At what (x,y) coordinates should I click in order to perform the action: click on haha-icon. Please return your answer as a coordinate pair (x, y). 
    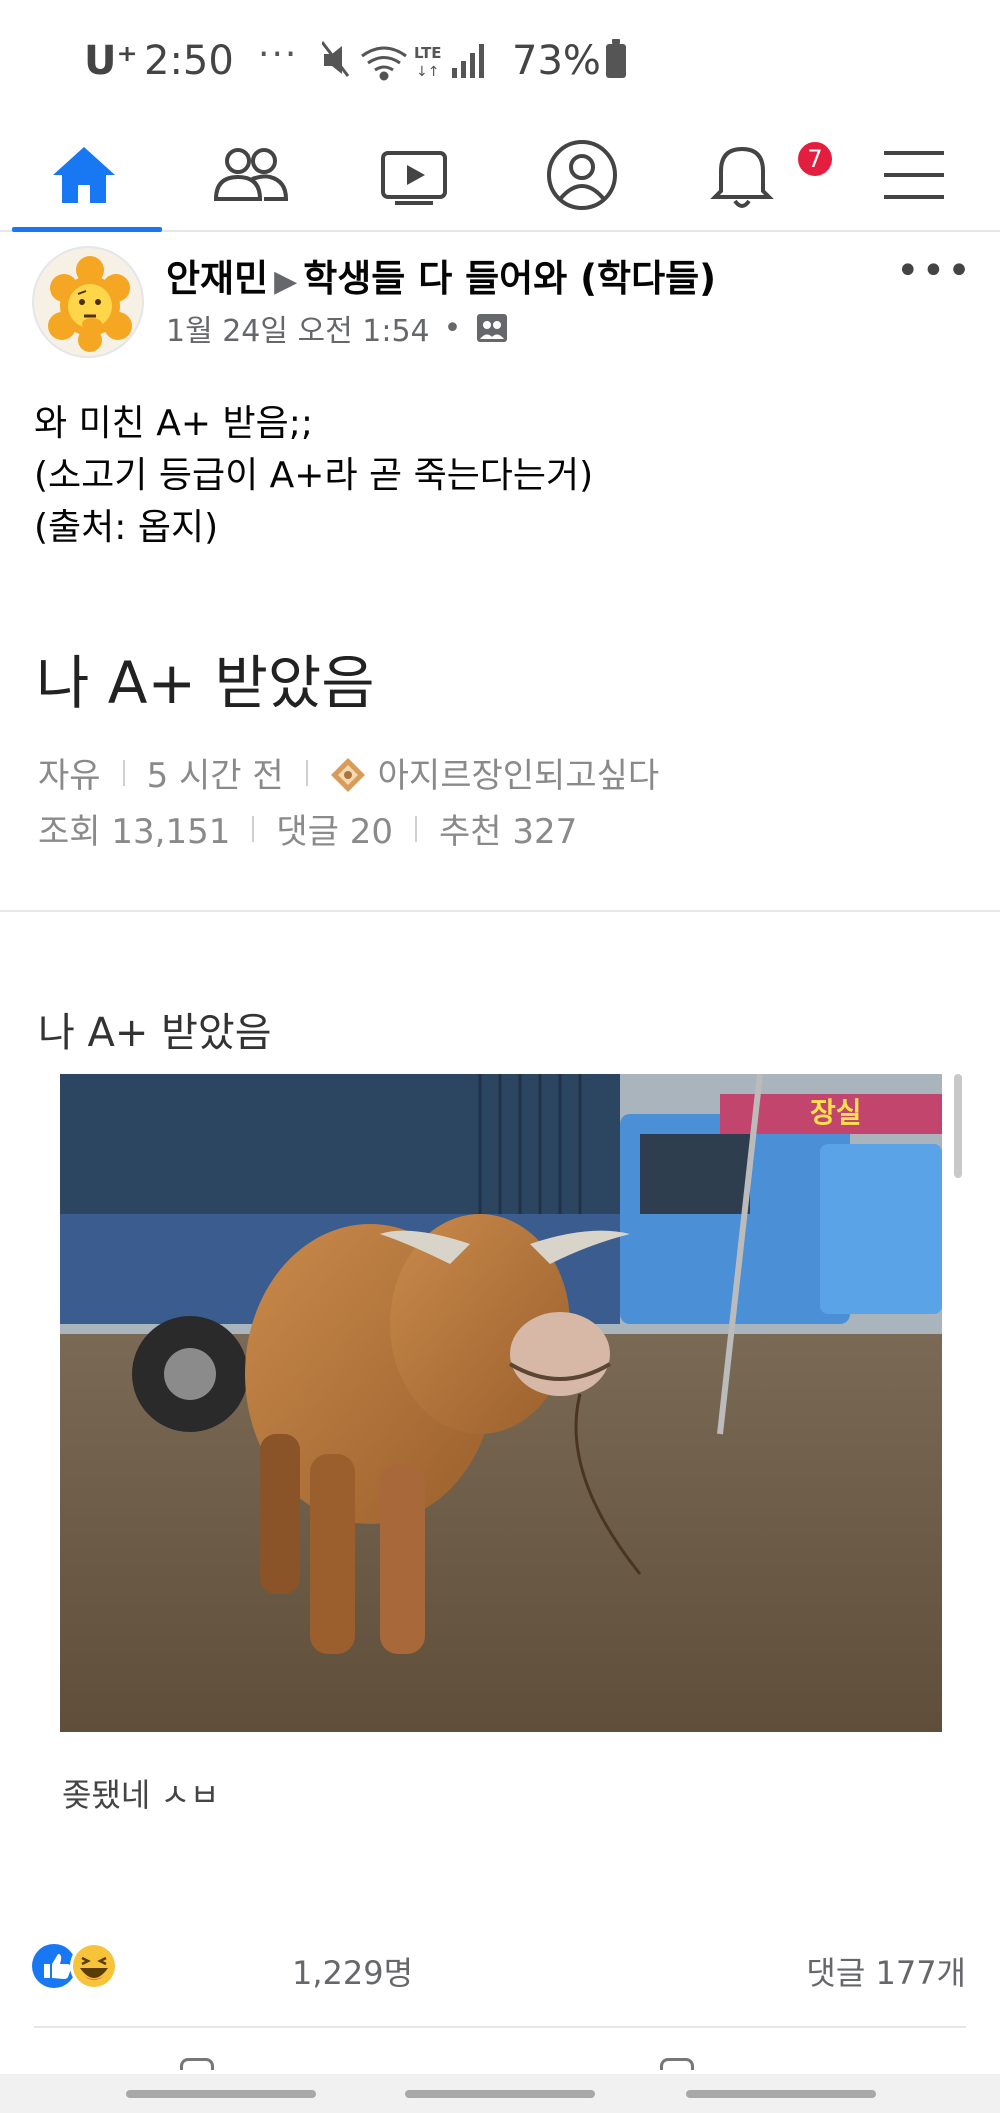
    Looking at the image, I should click on (94, 1966).